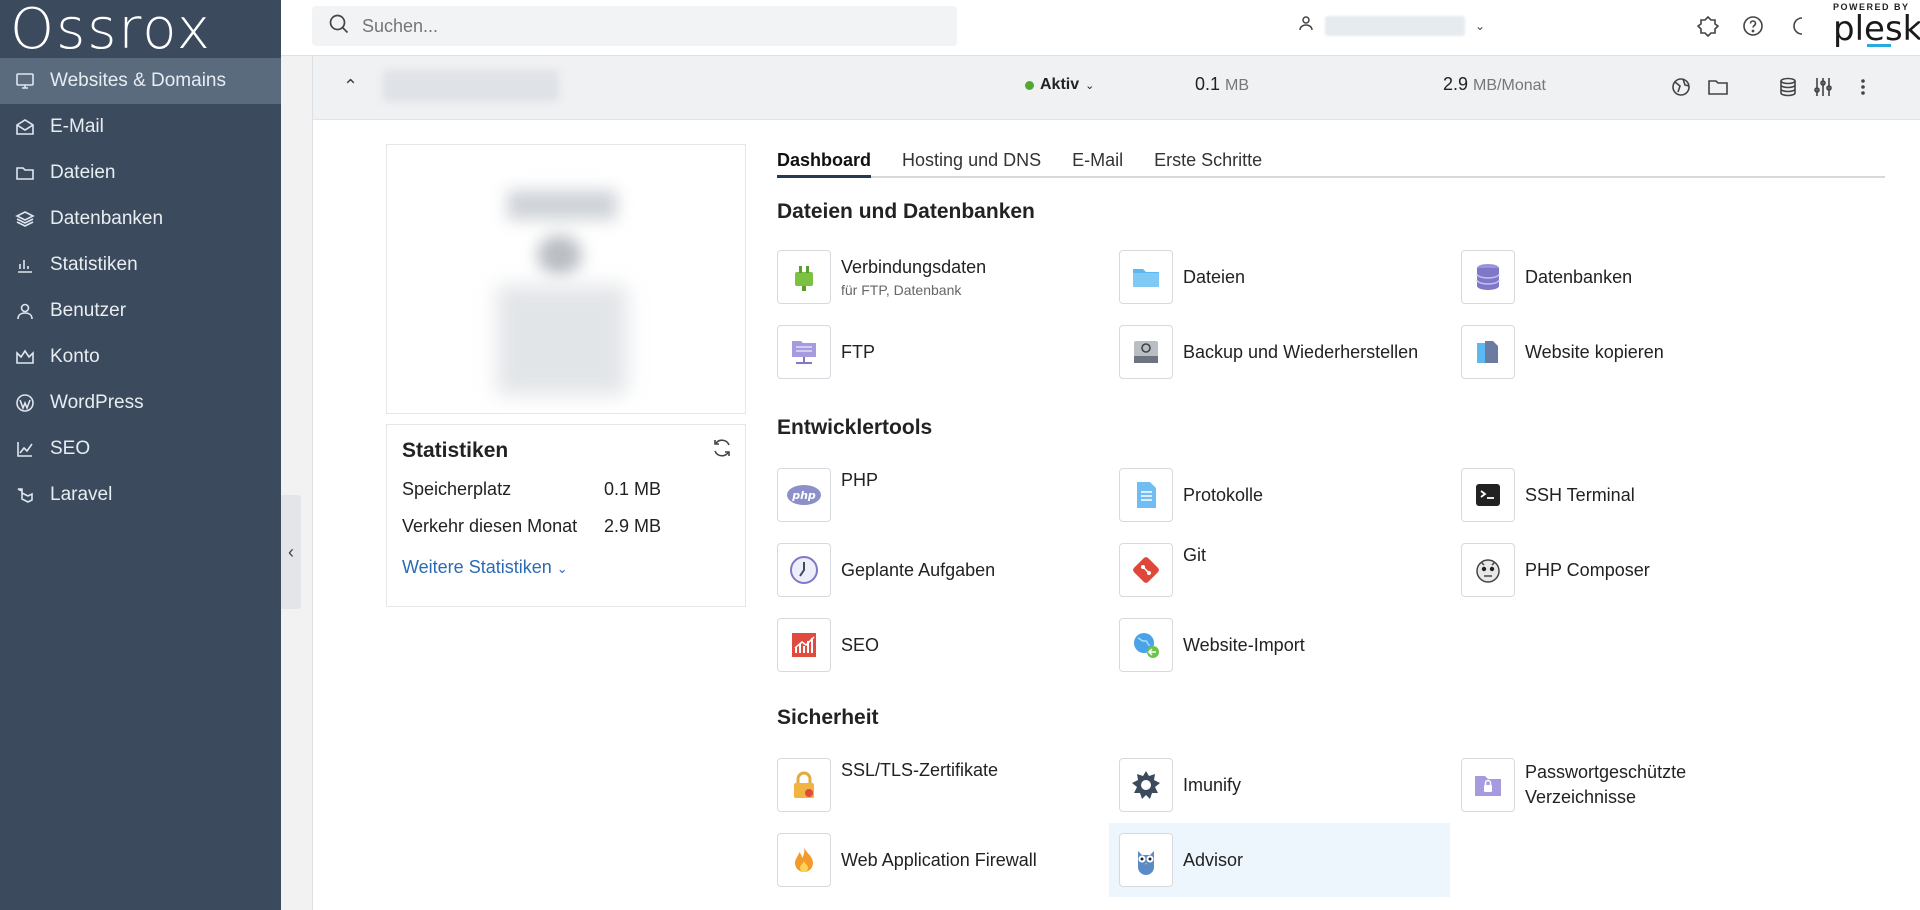 This screenshot has width=1920, height=910. Describe the element at coordinates (1587, 569) in the screenshot. I see `tool-composer-label: PHP Composer` at that location.